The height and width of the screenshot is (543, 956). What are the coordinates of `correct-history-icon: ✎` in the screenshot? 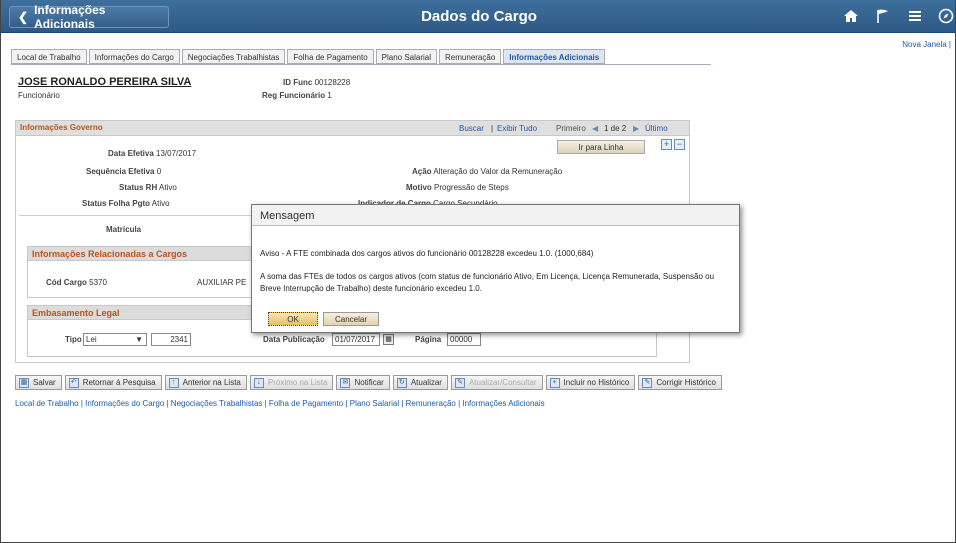 It's located at (647, 382).